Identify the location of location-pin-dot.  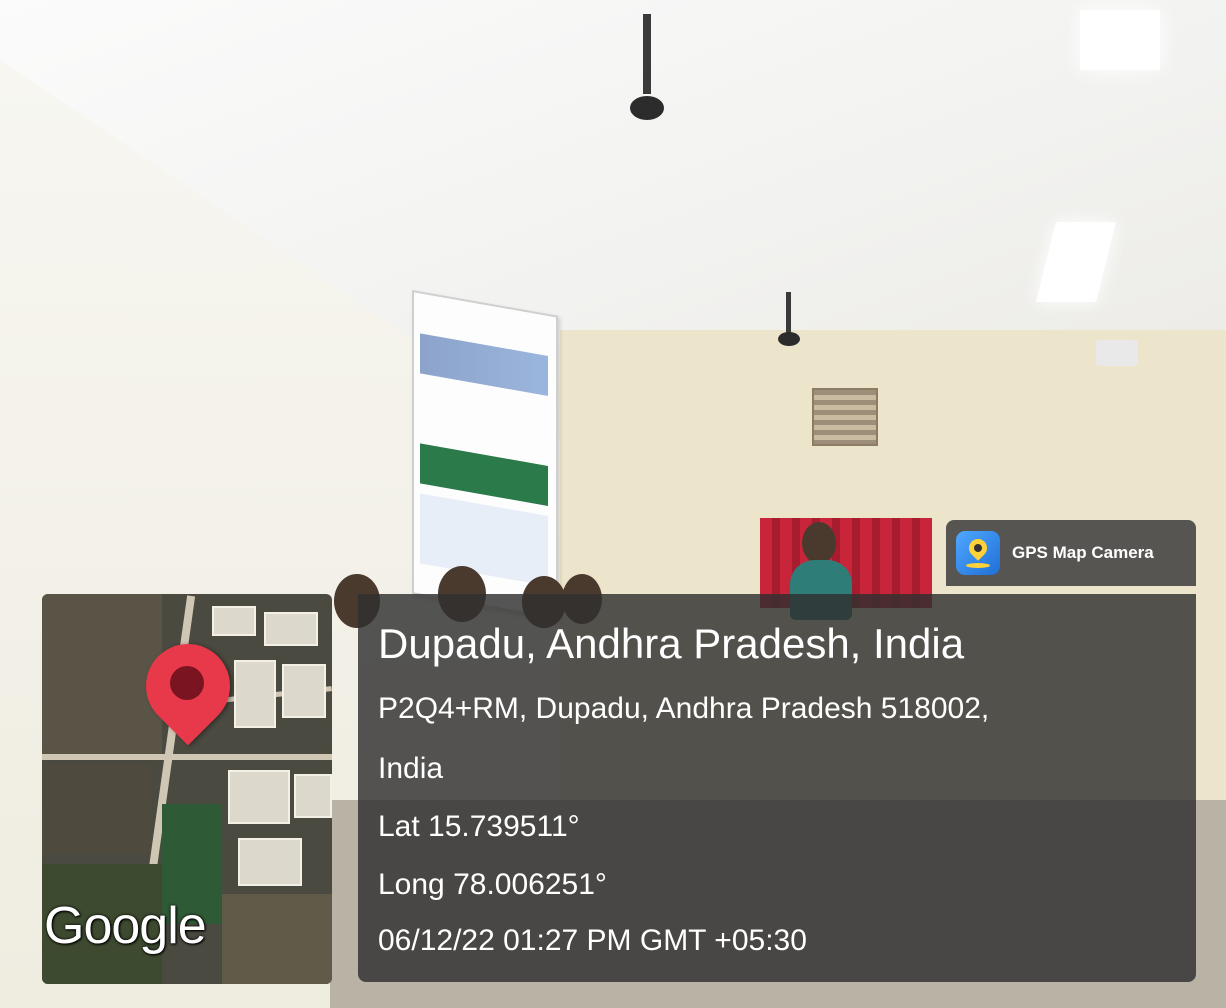
(187, 683).